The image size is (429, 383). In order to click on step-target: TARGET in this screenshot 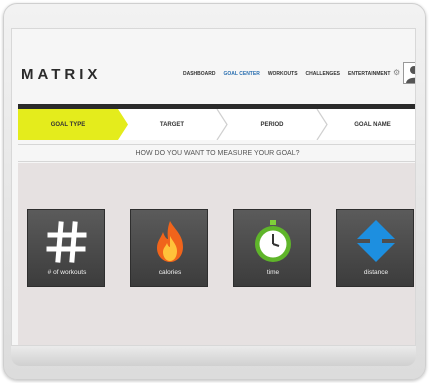, I will do `click(172, 124)`.